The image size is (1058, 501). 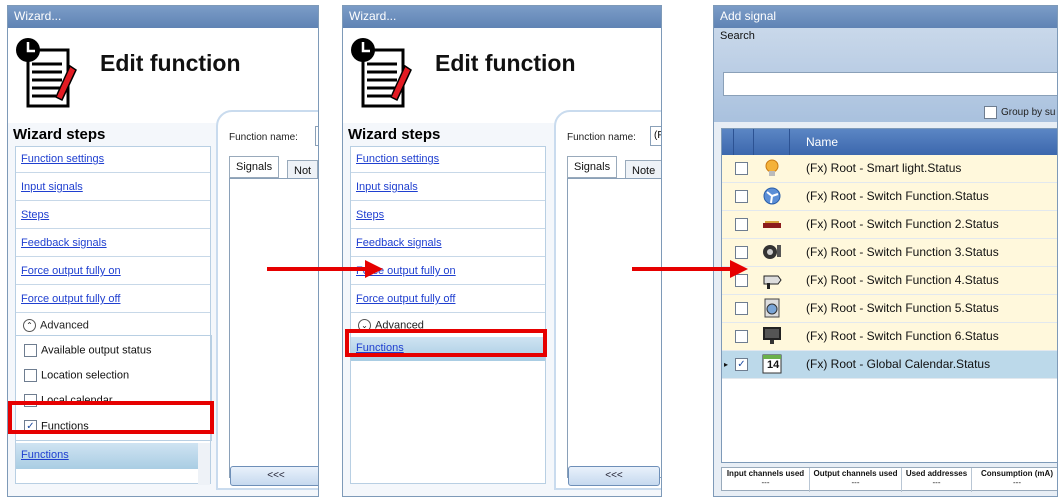 I want to click on fan-icon, so click(x=772, y=196).